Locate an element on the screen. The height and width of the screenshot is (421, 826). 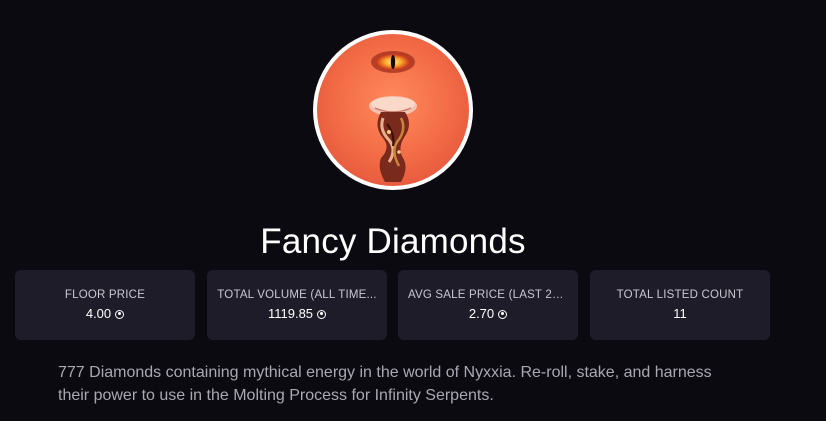
stat-value-text: 1119.85 is located at coordinates (290, 313).